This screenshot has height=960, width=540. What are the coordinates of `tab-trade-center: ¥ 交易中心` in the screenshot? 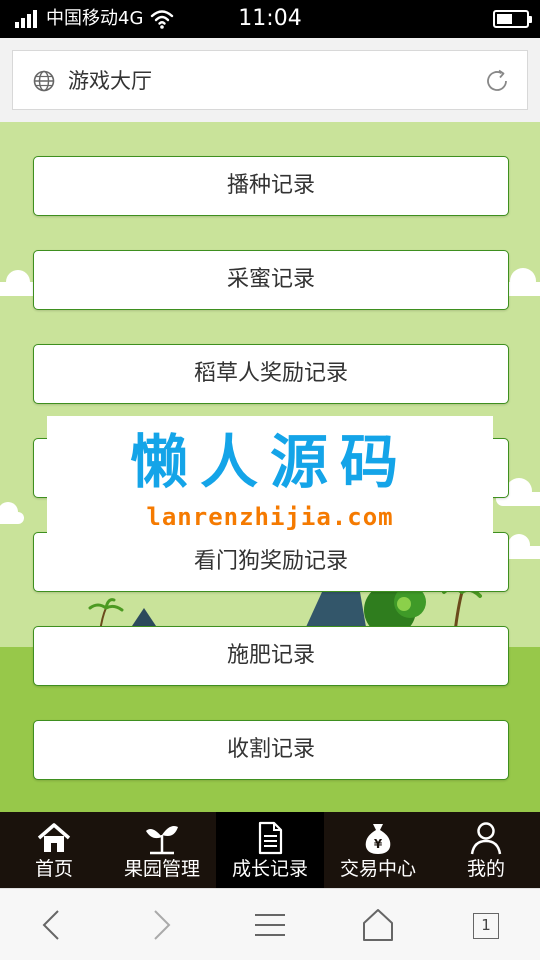 It's located at (378, 850).